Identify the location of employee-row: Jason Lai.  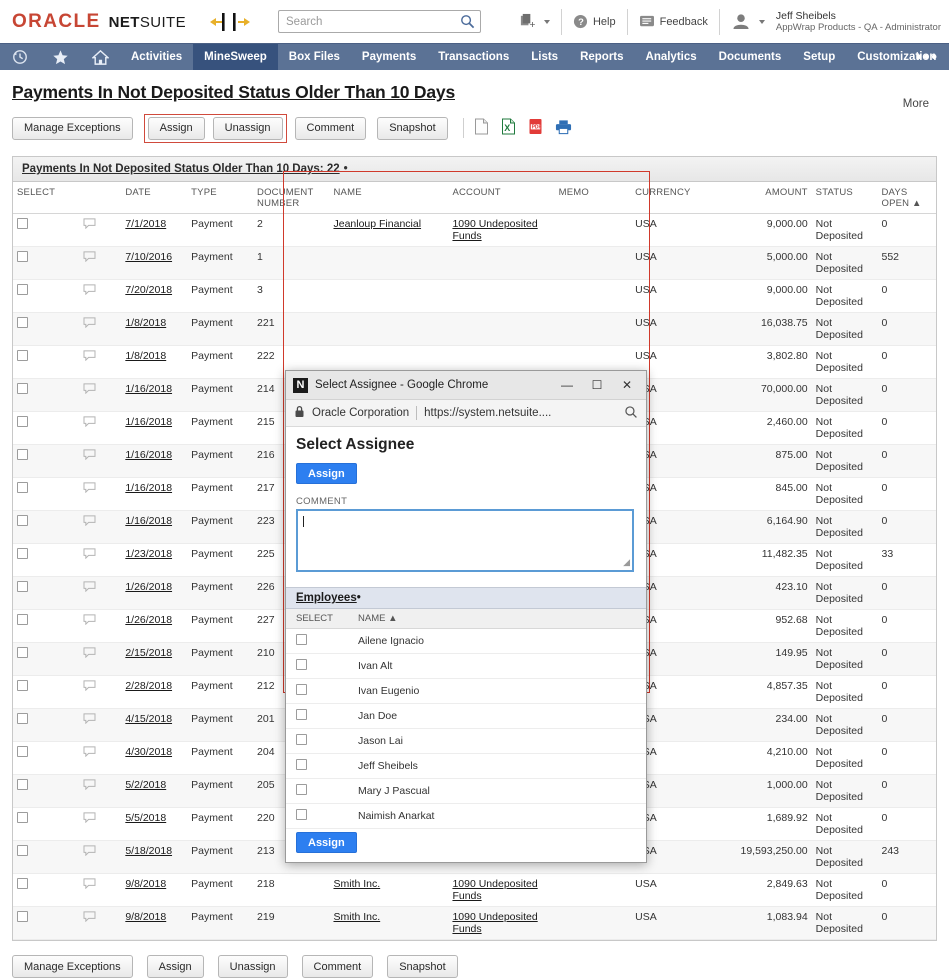
(466, 741).